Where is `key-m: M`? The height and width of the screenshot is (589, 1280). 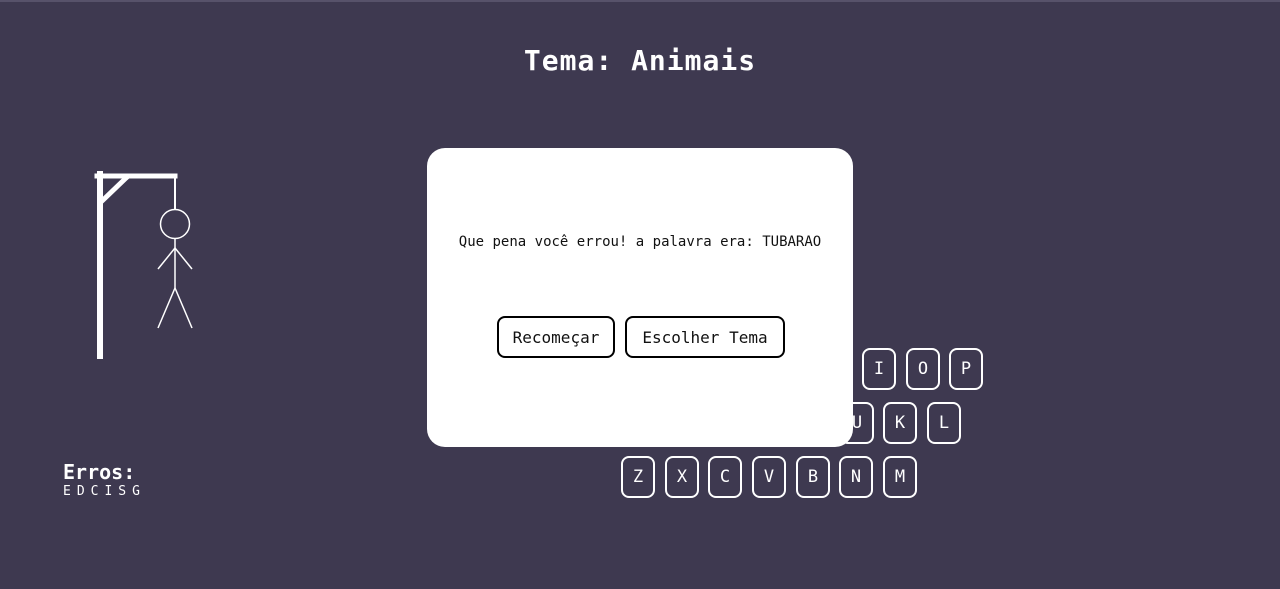
key-m: M is located at coordinates (900, 477).